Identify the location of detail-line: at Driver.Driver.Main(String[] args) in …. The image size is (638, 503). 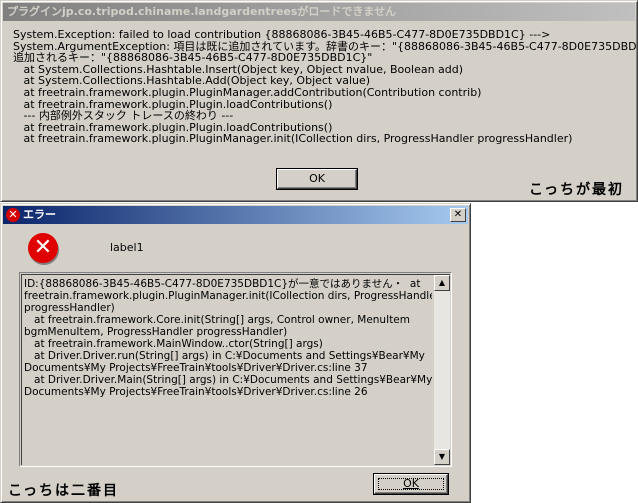
(228, 380).